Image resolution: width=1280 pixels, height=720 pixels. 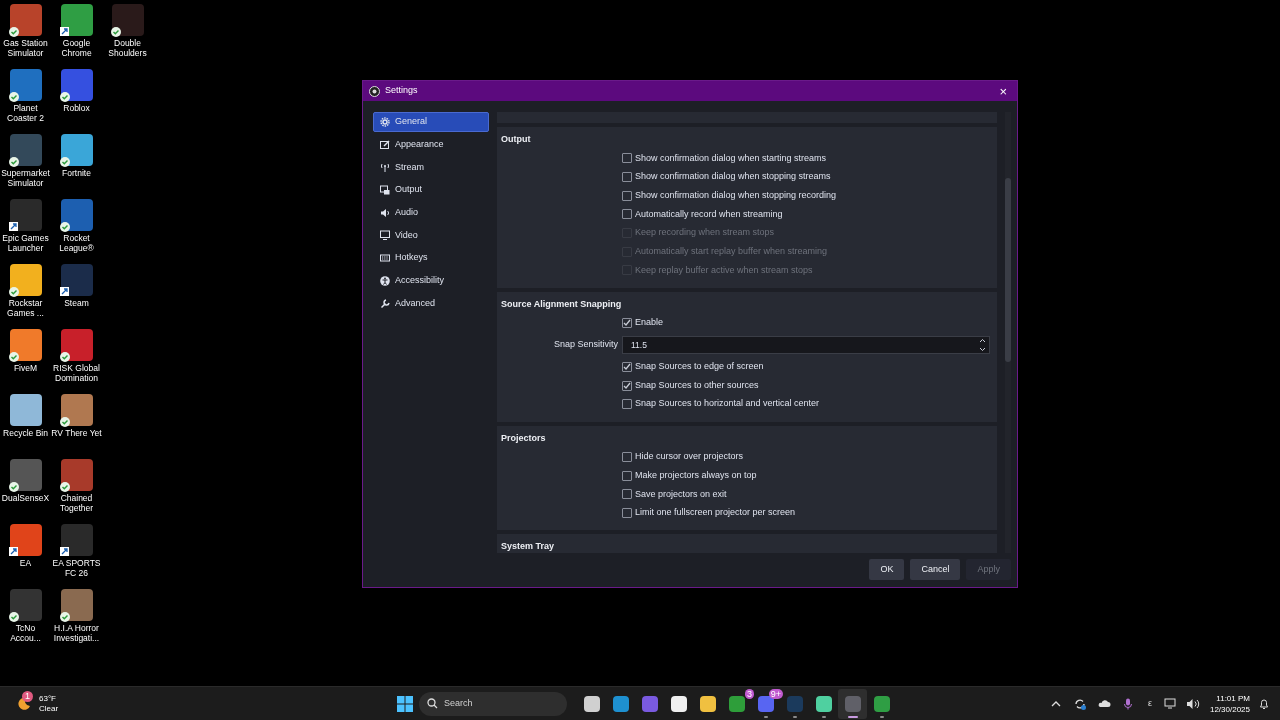 What do you see at coordinates (76, 433) in the screenshot?
I see `icon-label: RV There Yet` at bounding box center [76, 433].